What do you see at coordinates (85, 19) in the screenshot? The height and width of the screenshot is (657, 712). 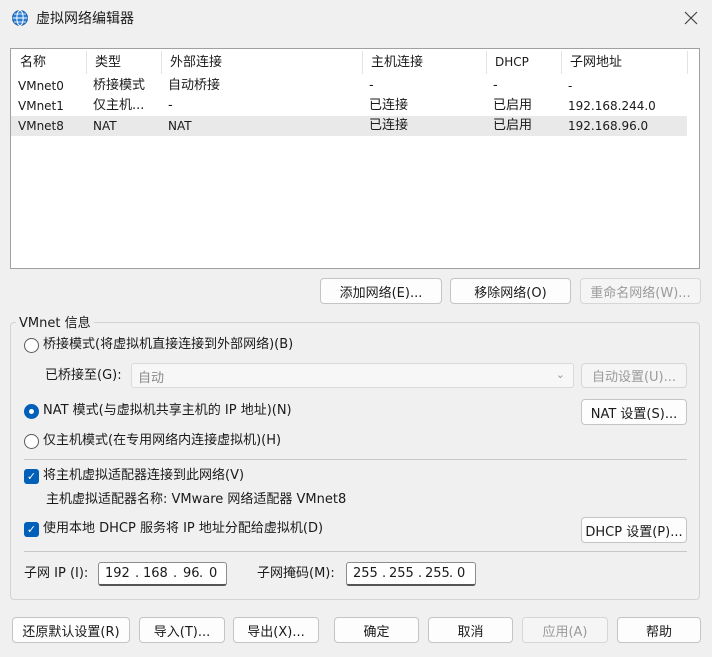 I see `window-title: 虚拟网络编辑器` at bounding box center [85, 19].